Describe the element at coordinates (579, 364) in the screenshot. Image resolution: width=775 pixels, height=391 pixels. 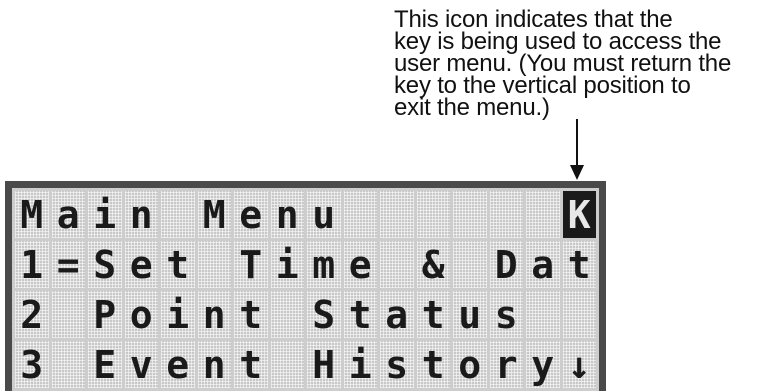
I see `scroll-down-arrow-icon: ↓` at that location.